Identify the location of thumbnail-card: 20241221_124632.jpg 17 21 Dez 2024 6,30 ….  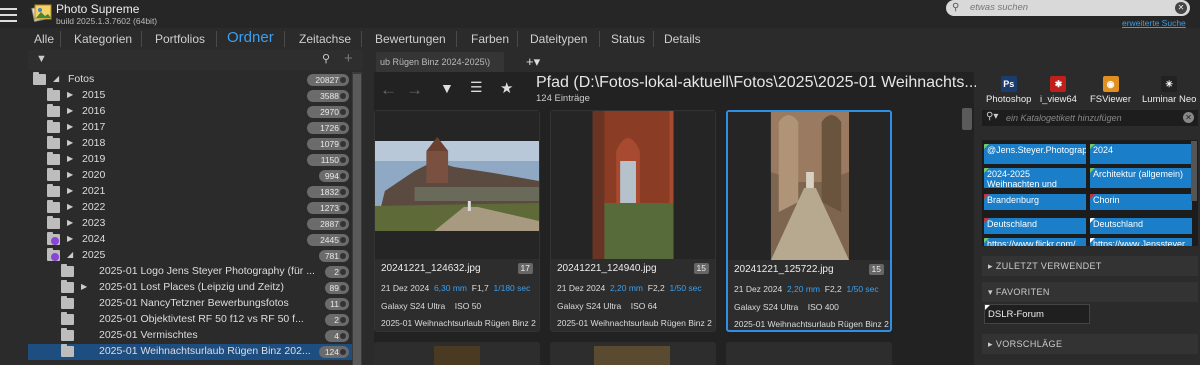
(457, 221).